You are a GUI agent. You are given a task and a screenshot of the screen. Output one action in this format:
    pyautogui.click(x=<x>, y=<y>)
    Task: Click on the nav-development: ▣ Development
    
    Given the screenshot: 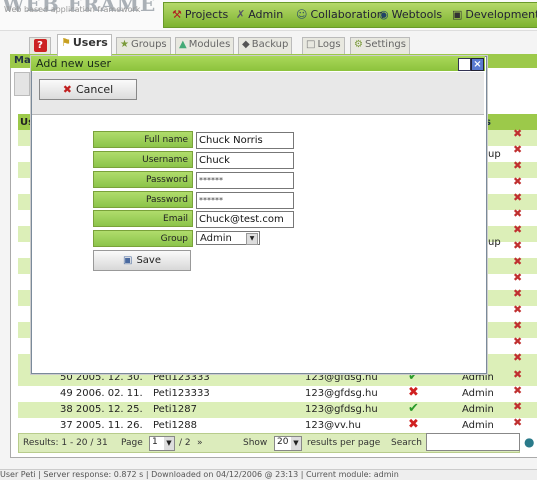 What is the action you would take?
    pyautogui.click(x=494, y=14)
    